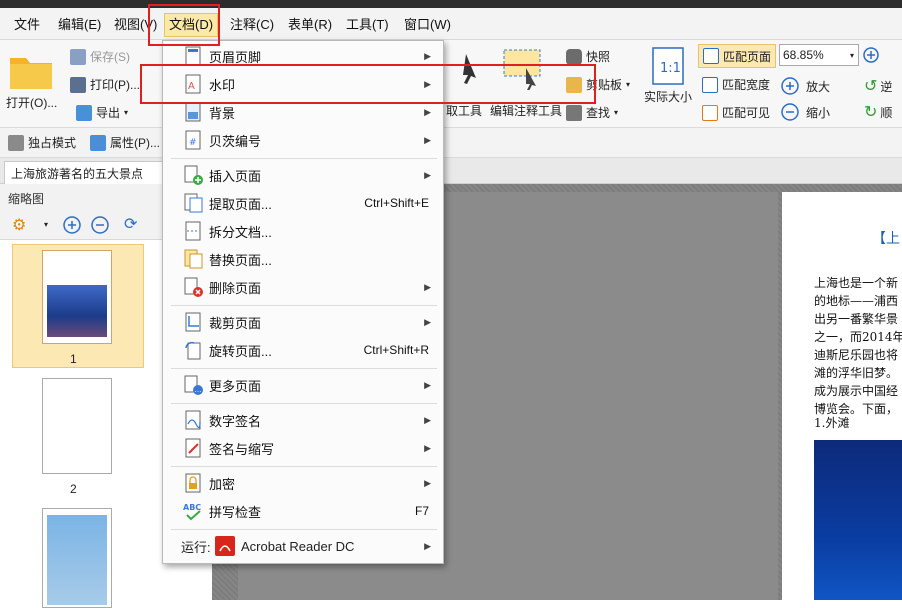 This screenshot has height=608, width=902. I want to click on menu-item-label: 页眉页脚, so click(235, 57).